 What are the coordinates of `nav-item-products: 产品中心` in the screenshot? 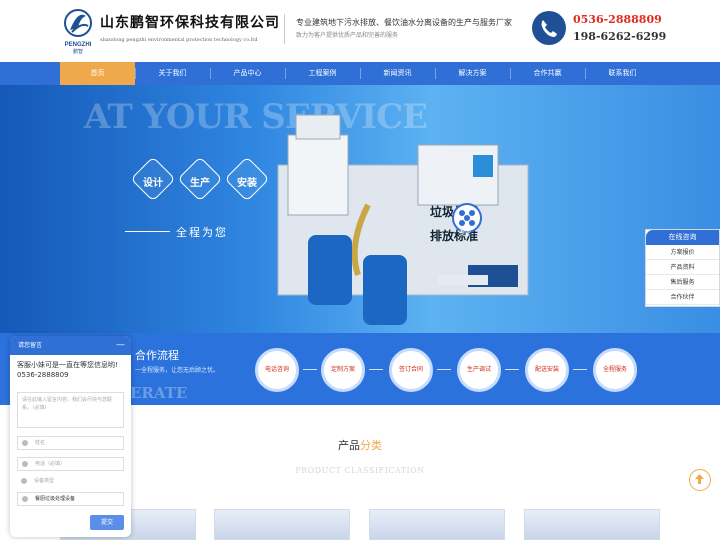 It's located at (247, 73).